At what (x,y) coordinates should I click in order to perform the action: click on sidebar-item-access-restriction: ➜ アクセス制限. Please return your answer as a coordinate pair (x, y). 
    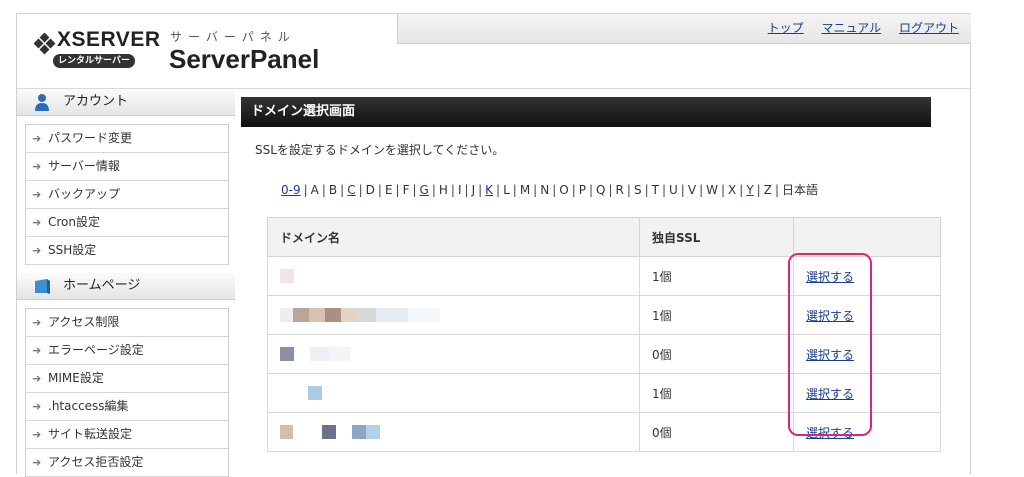
    Looking at the image, I should click on (127, 323).